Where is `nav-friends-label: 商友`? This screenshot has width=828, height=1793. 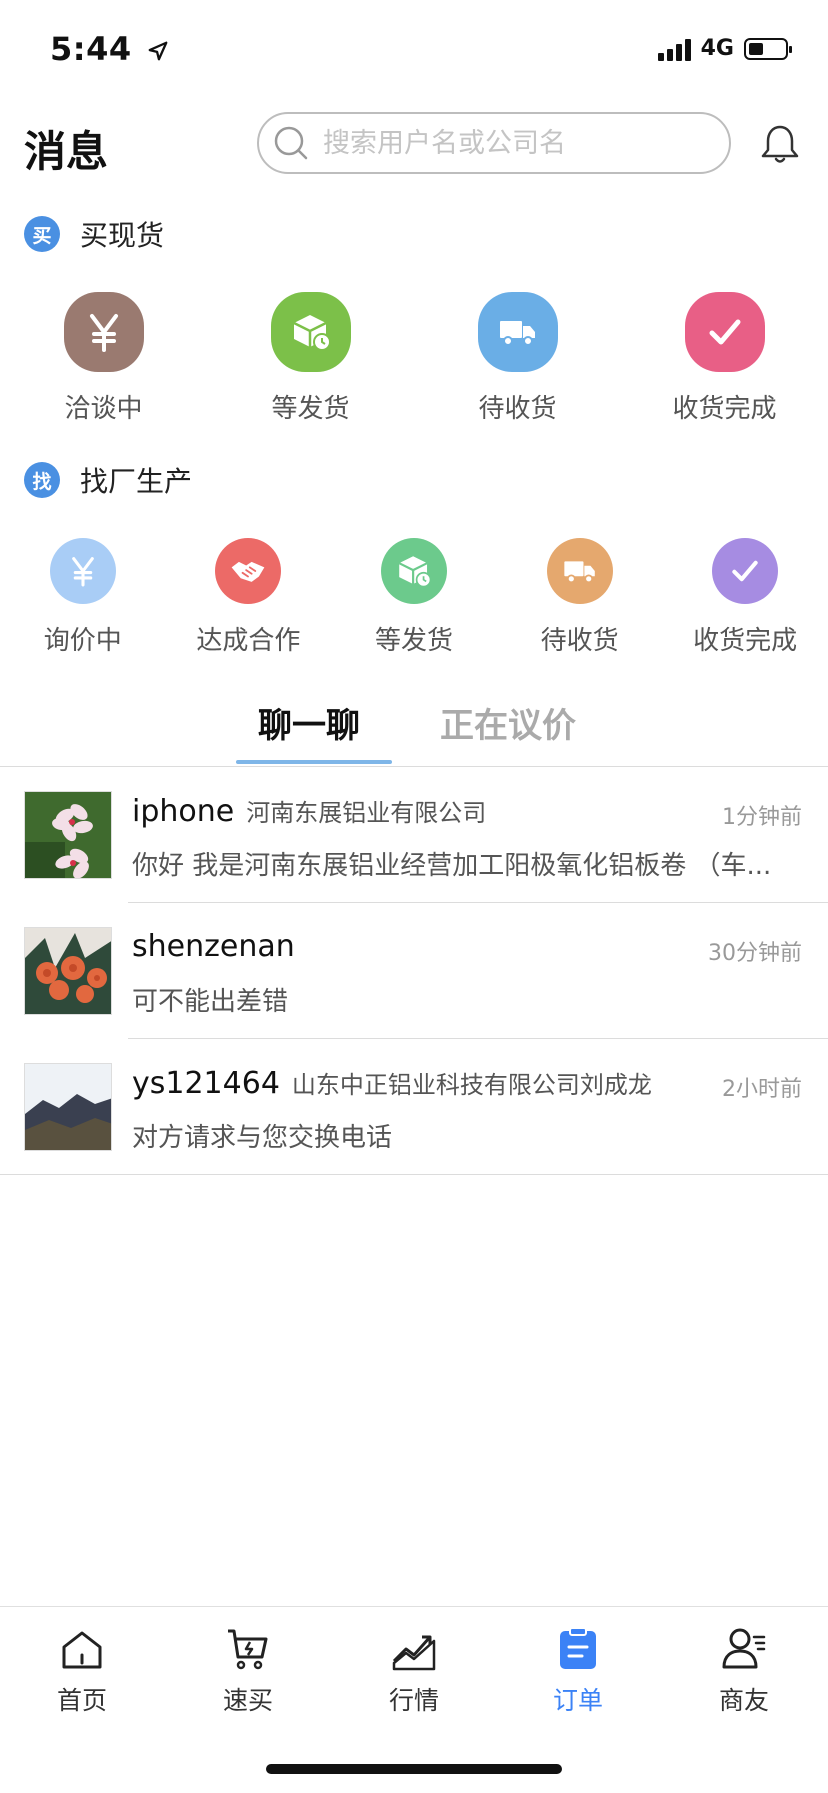 nav-friends-label: 商友 is located at coordinates (743, 1700).